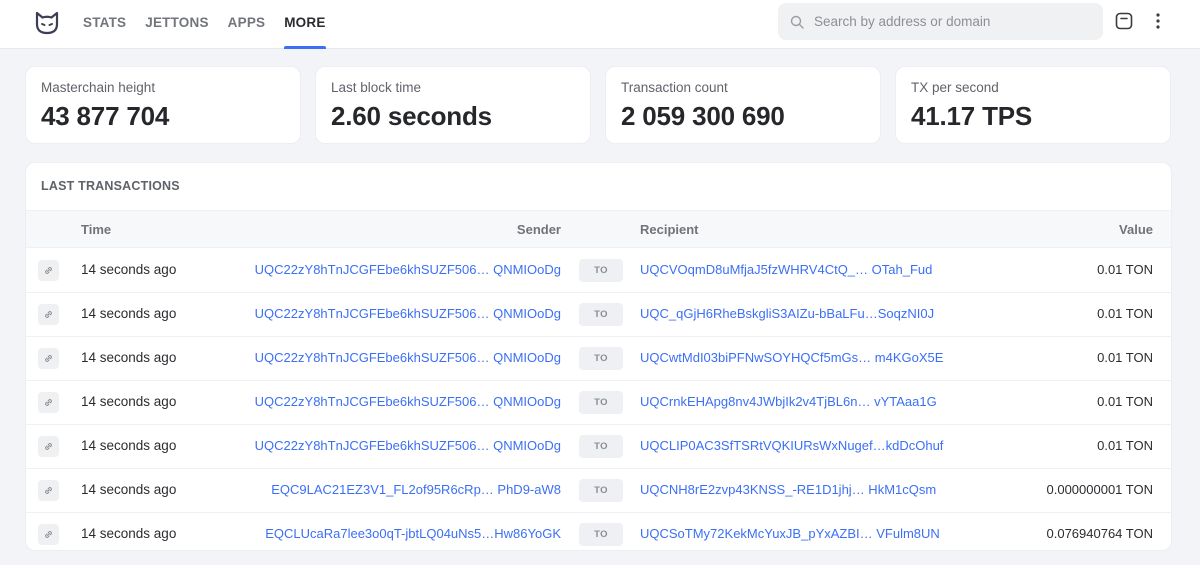 The image size is (1200, 565). Describe the element at coordinates (305, 24) in the screenshot. I see `nav-more: MORE` at that location.